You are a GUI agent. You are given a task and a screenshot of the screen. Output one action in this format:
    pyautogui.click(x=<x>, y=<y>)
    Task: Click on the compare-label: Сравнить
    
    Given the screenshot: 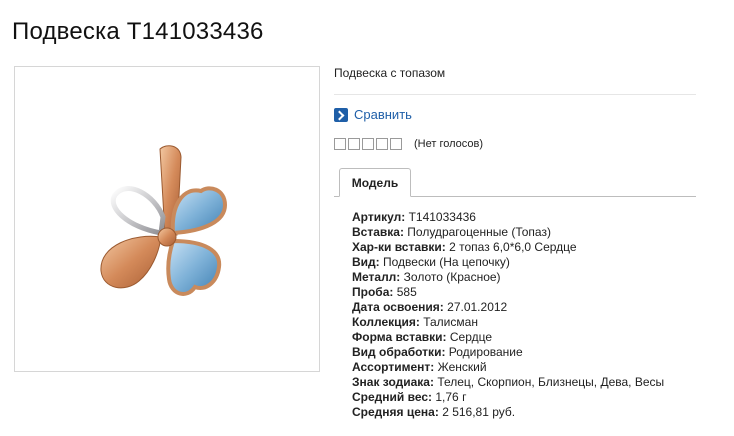 What is the action you would take?
    pyautogui.click(x=383, y=114)
    